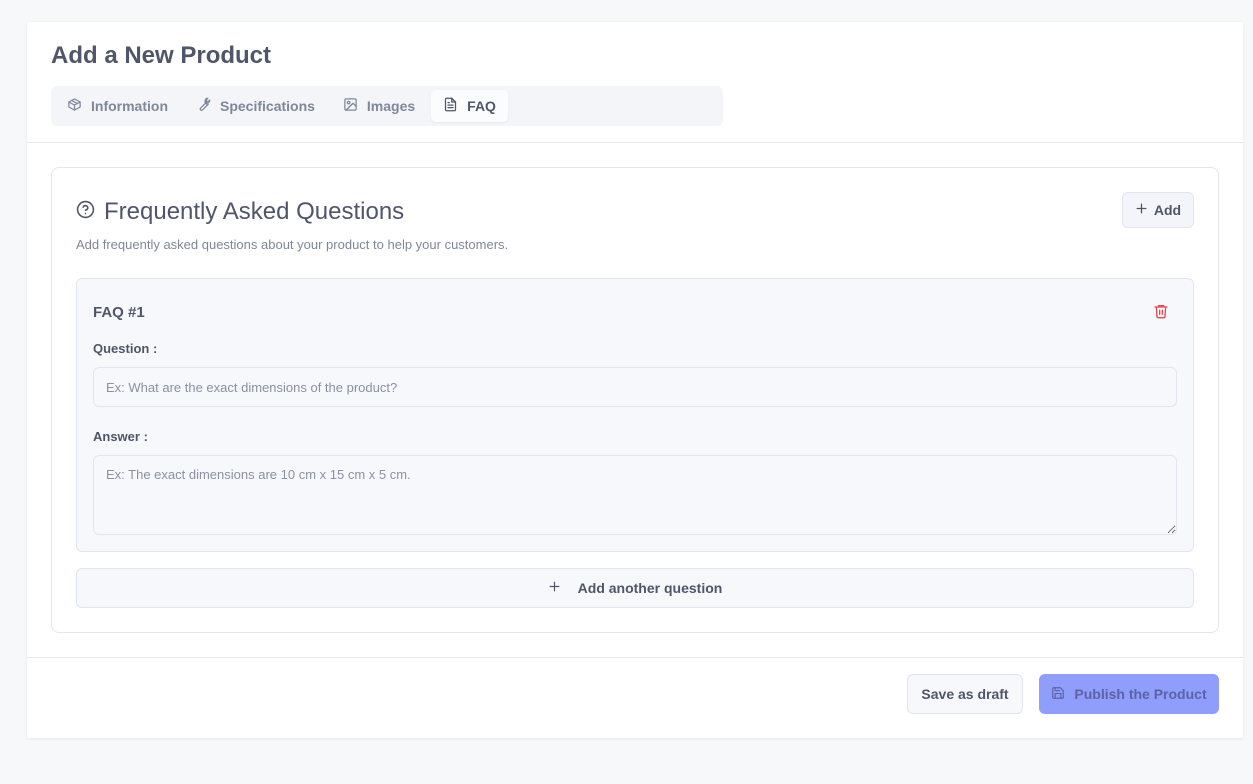 This screenshot has width=1253, height=784. What do you see at coordinates (635, 495) in the screenshot?
I see `answer-textarea` at bounding box center [635, 495].